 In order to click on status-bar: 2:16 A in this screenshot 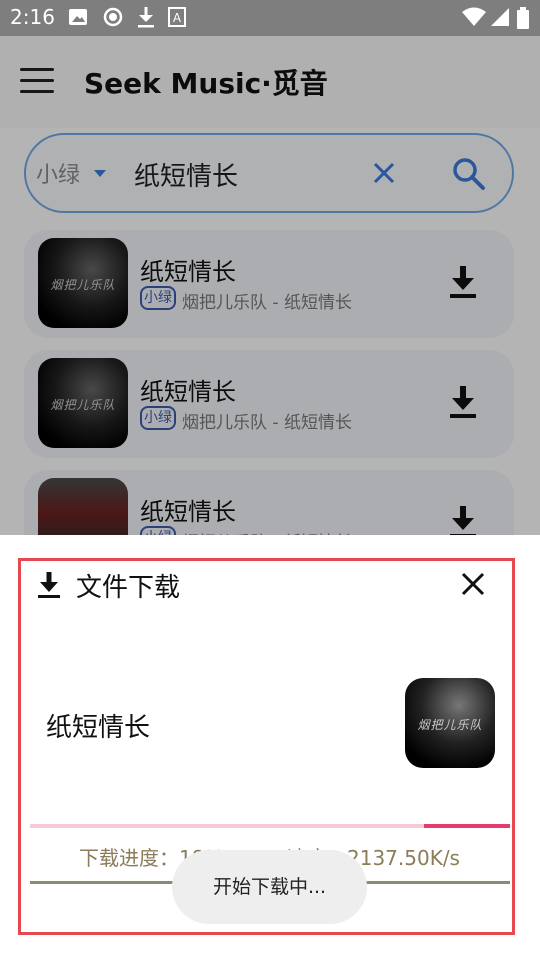, I will do `click(270, 18)`.